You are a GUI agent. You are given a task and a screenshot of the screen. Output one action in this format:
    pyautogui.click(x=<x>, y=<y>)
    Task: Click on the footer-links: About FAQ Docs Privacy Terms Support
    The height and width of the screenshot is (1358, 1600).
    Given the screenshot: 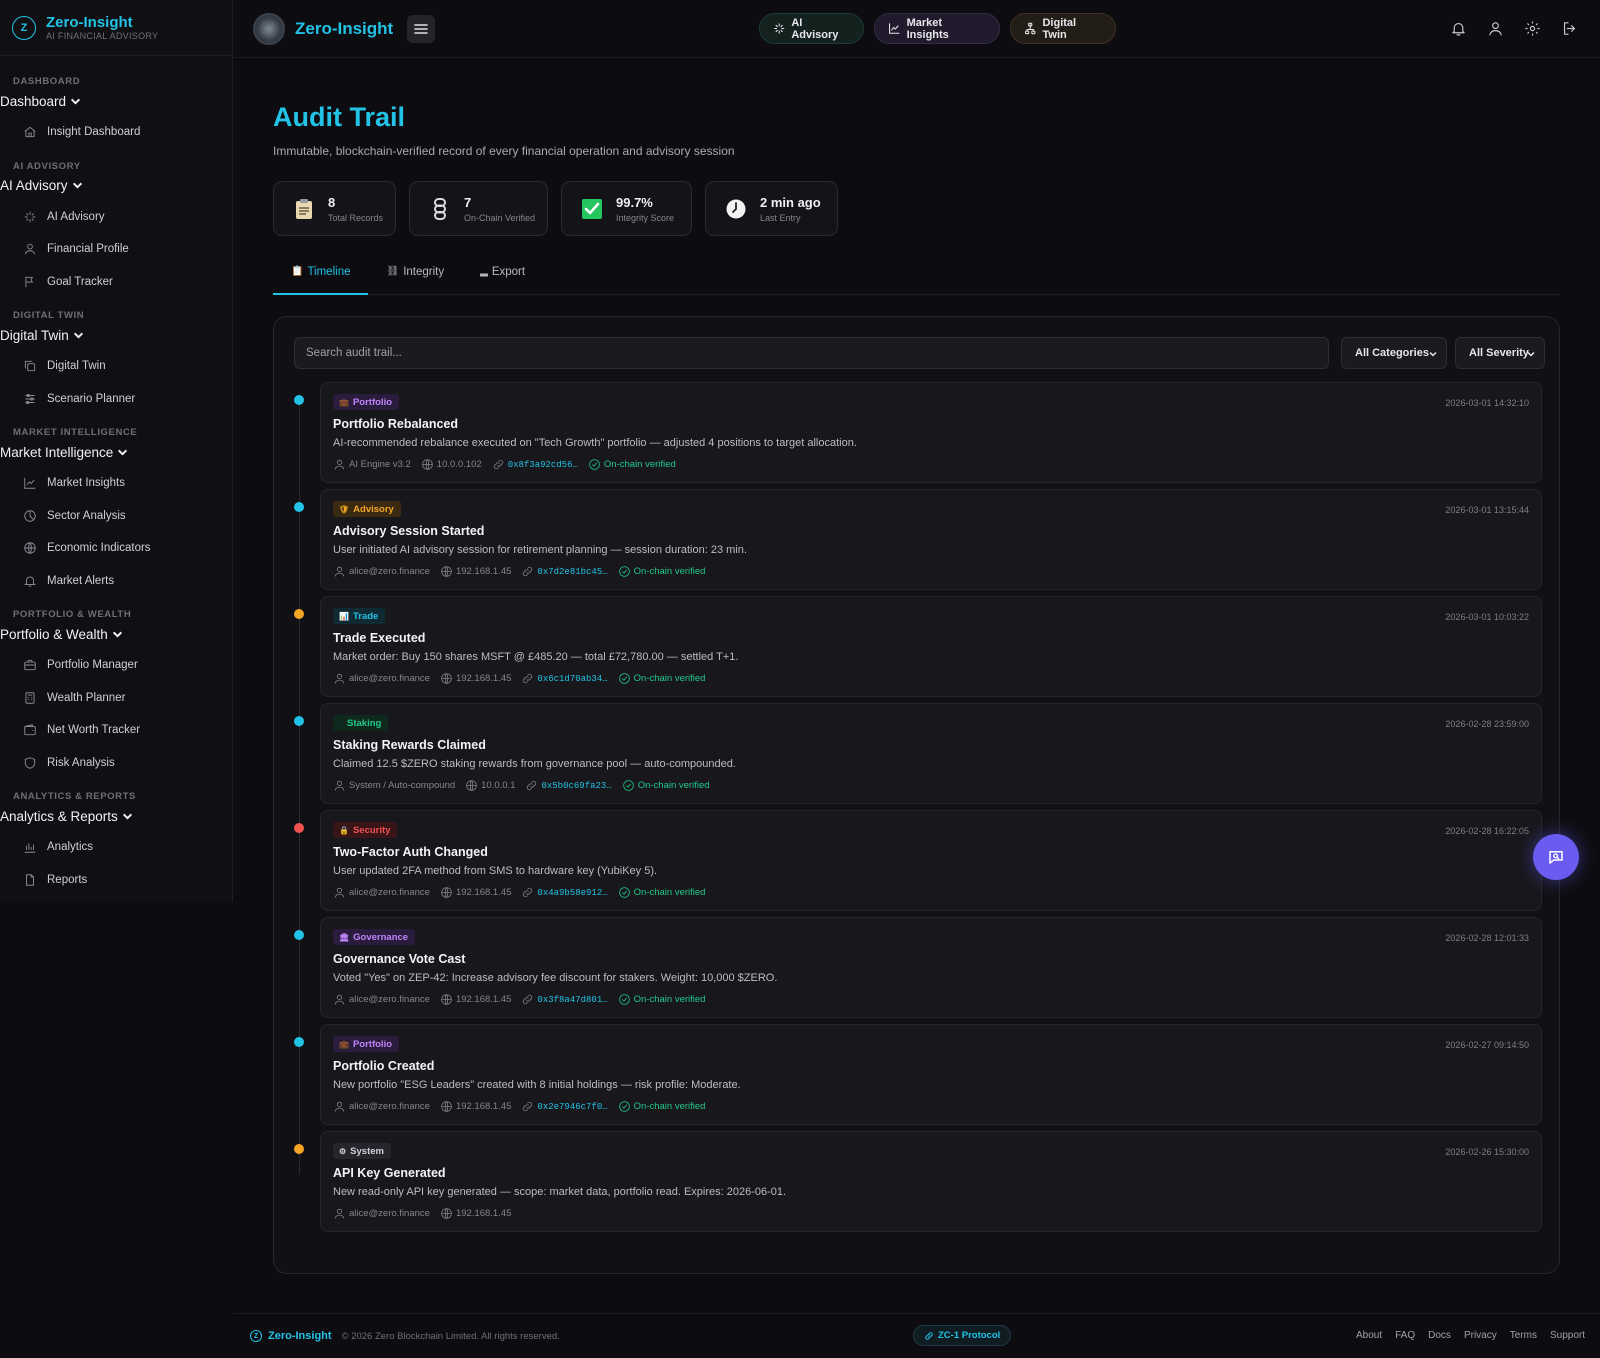 What is the action you would take?
    pyautogui.click(x=1470, y=1335)
    